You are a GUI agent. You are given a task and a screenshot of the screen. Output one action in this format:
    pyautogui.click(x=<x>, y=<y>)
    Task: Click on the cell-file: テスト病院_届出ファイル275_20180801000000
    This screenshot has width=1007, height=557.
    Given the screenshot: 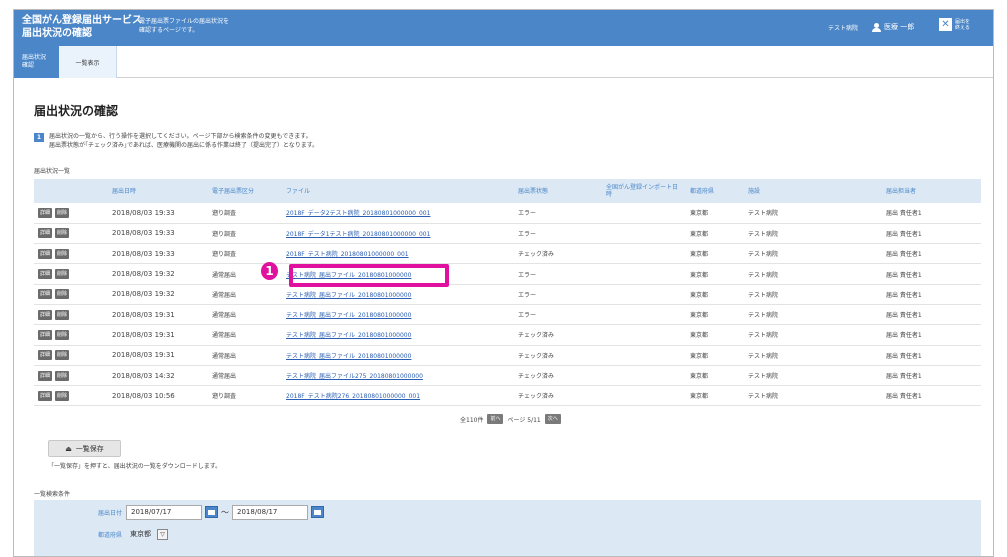 What is the action you would take?
    pyautogui.click(x=398, y=376)
    